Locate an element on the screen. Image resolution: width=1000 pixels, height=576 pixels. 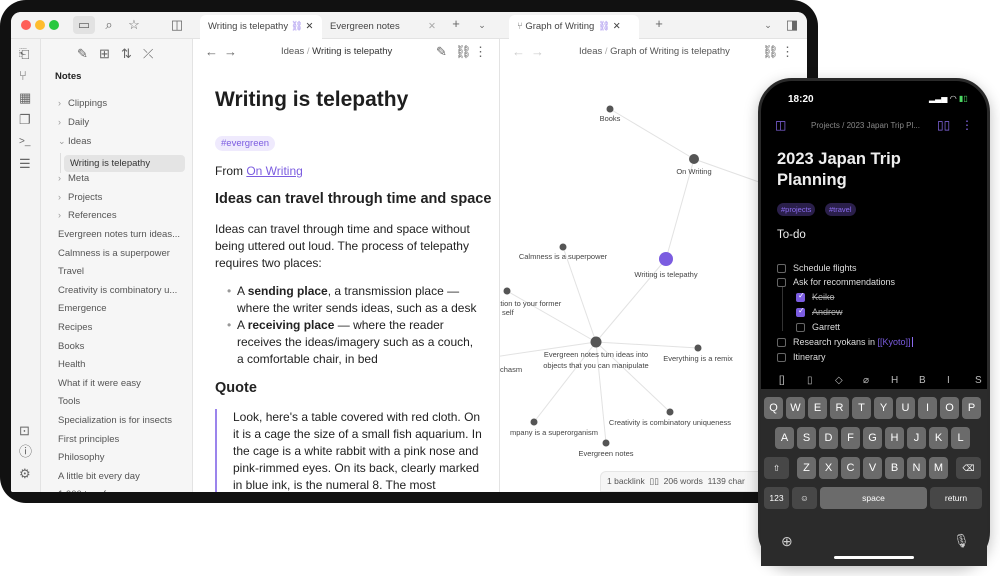
back-arrow-icon: ← is located at coordinates (211, 52).